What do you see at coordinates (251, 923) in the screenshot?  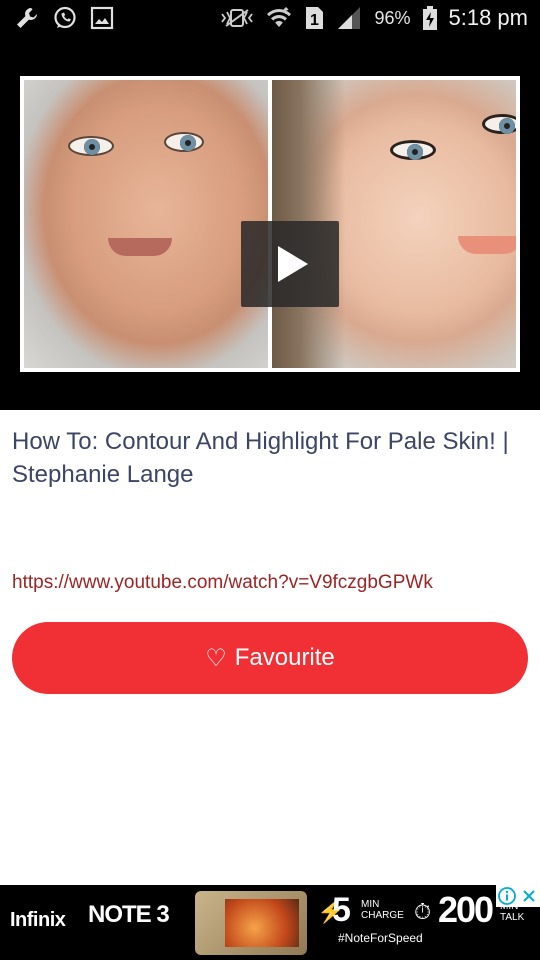 I see `ad-phone-image` at bounding box center [251, 923].